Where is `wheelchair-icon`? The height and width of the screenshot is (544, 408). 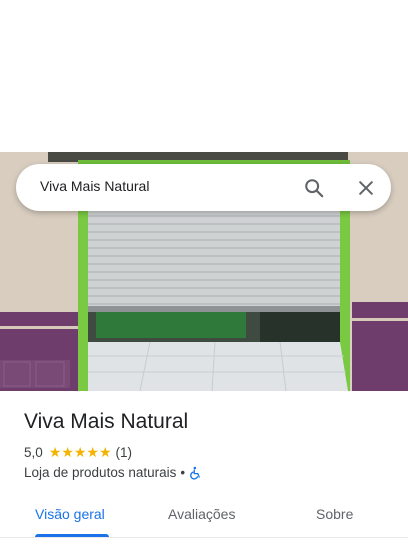 wheelchair-icon is located at coordinates (196, 473).